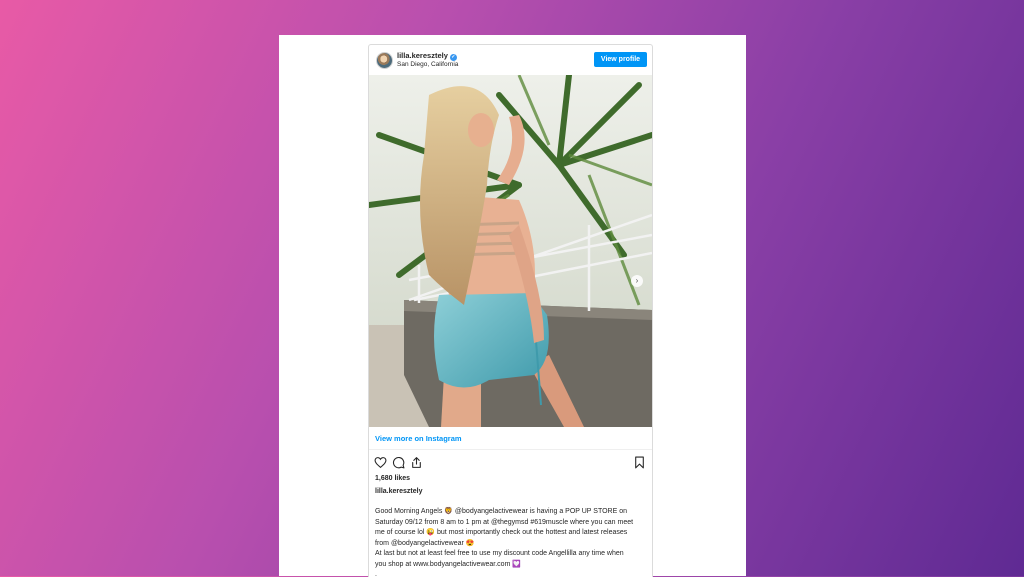 This screenshot has height=577, width=1024. What do you see at coordinates (639, 462) in the screenshot?
I see `bookmark-icon` at bounding box center [639, 462].